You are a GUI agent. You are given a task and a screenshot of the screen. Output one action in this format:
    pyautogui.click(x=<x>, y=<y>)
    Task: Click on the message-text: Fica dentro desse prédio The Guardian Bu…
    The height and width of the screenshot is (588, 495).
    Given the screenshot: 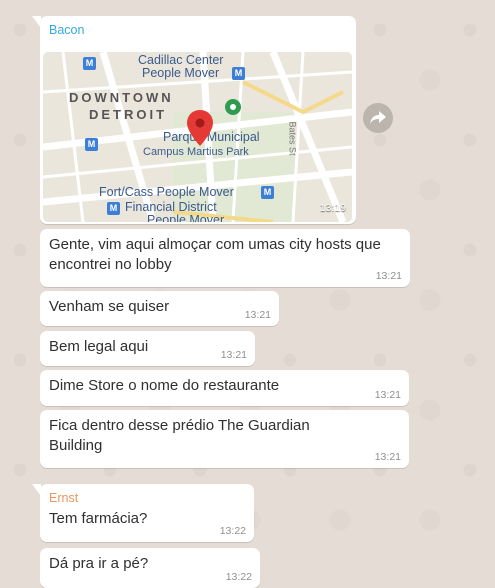 What is the action you would take?
    pyautogui.click(x=179, y=435)
    